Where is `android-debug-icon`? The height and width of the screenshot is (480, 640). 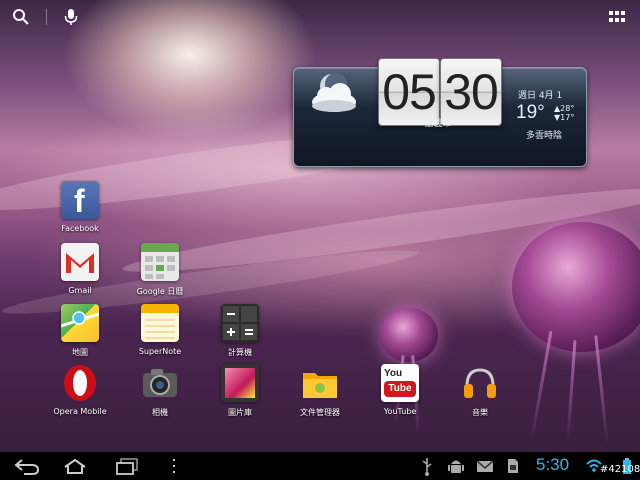 android-debug-icon is located at coordinates (456, 466).